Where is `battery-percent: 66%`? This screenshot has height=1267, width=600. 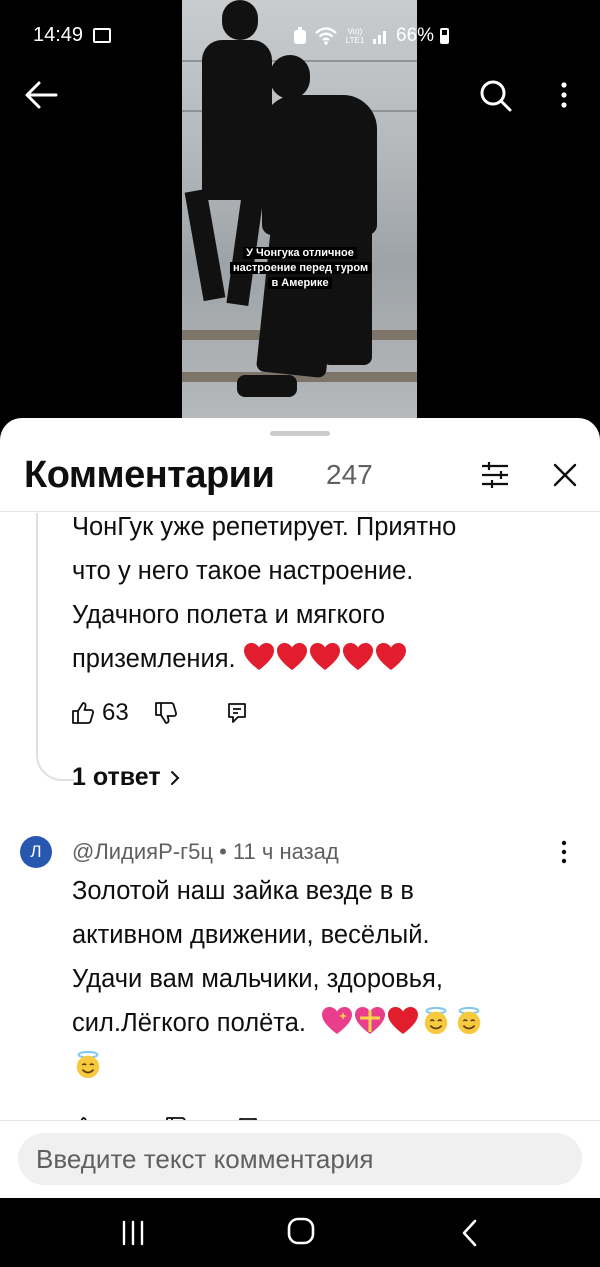
battery-percent: 66% is located at coordinates (415, 35).